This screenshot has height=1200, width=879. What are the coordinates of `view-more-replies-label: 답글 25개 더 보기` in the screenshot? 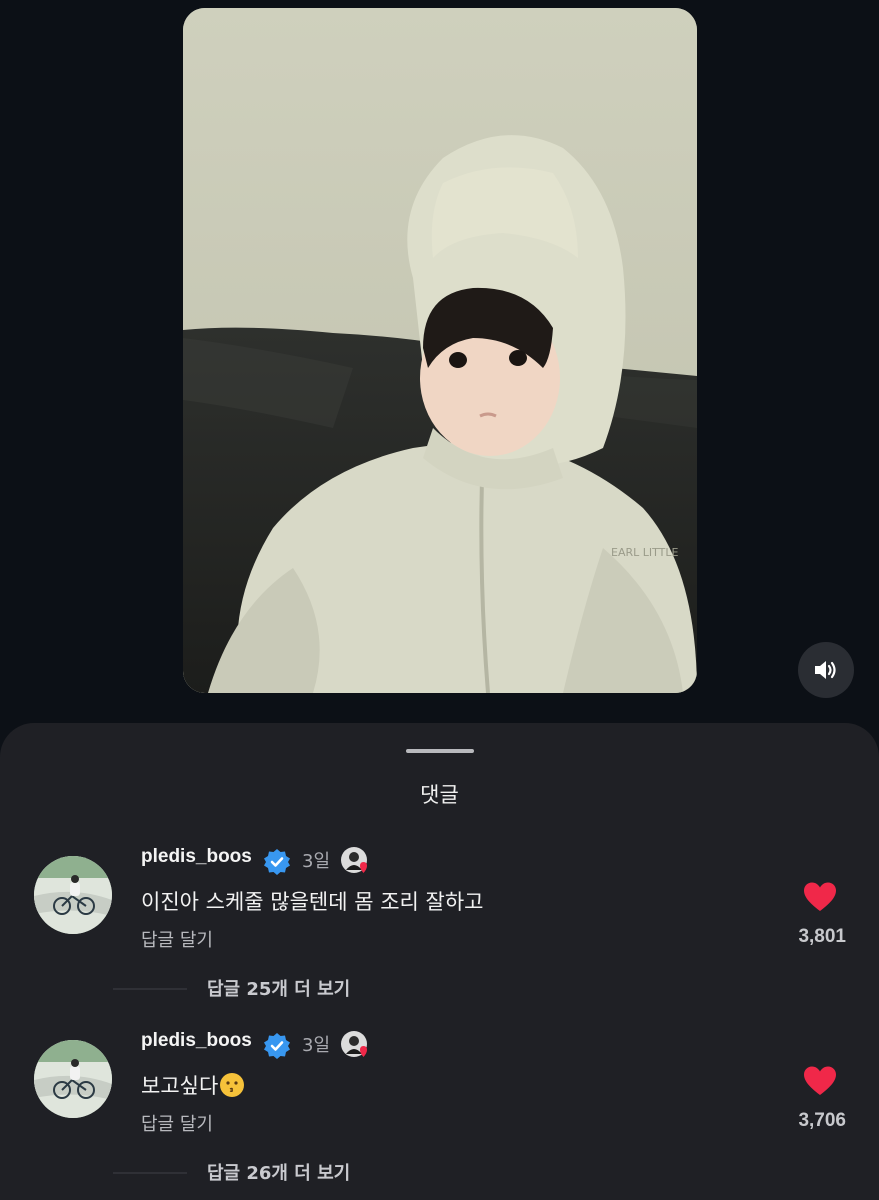 It's located at (278, 988).